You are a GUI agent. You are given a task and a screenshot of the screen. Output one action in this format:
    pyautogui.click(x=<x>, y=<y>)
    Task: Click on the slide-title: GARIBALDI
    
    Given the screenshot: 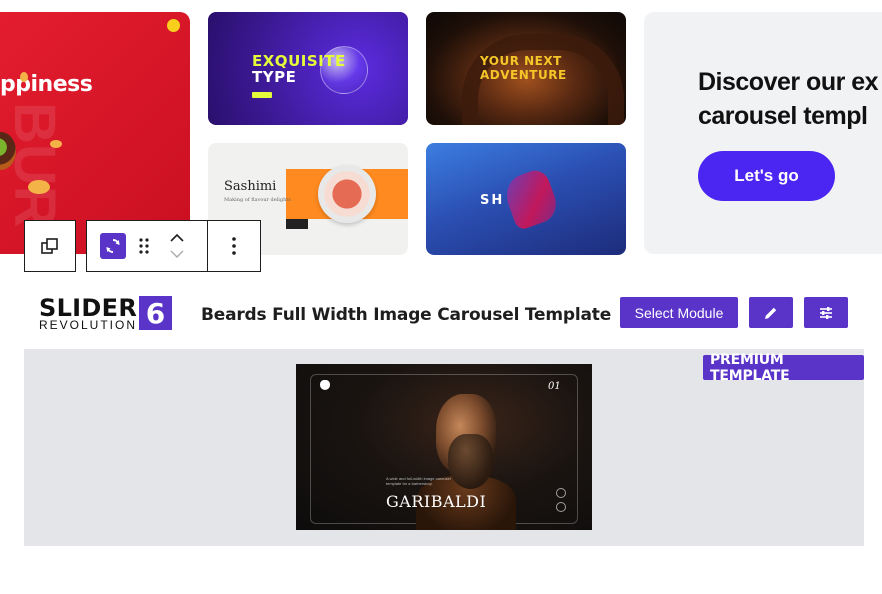 What is the action you would take?
    pyautogui.click(x=436, y=501)
    